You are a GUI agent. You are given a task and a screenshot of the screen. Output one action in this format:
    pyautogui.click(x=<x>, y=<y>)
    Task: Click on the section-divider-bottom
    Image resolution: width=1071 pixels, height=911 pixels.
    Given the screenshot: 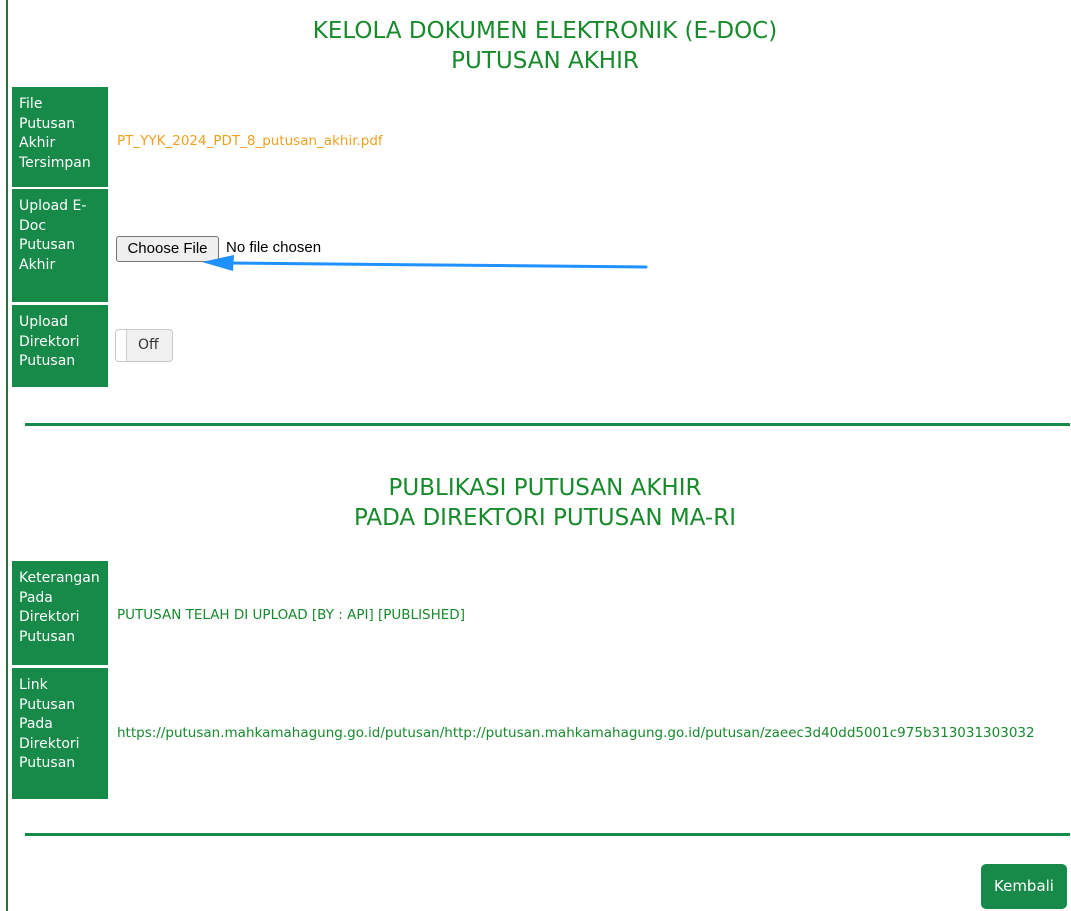 What is the action you would take?
    pyautogui.click(x=547, y=834)
    